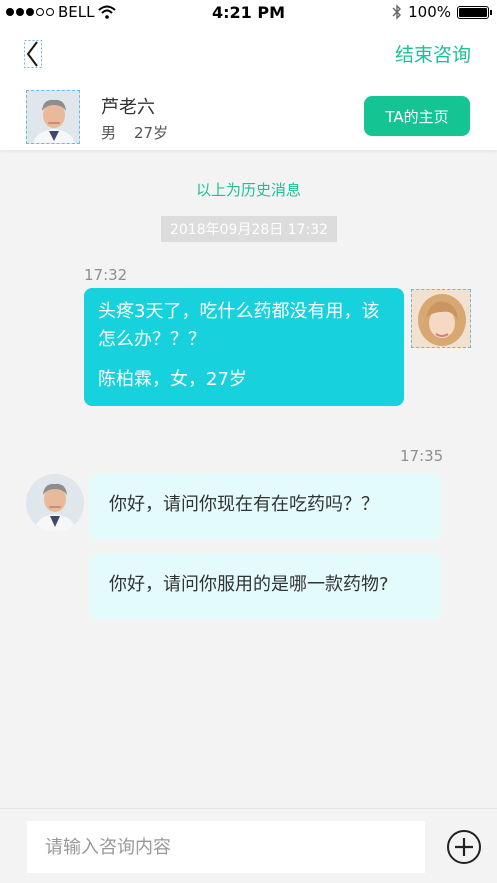  Describe the element at coordinates (429, 12) in the screenshot. I see `battery-label: 100%` at that location.